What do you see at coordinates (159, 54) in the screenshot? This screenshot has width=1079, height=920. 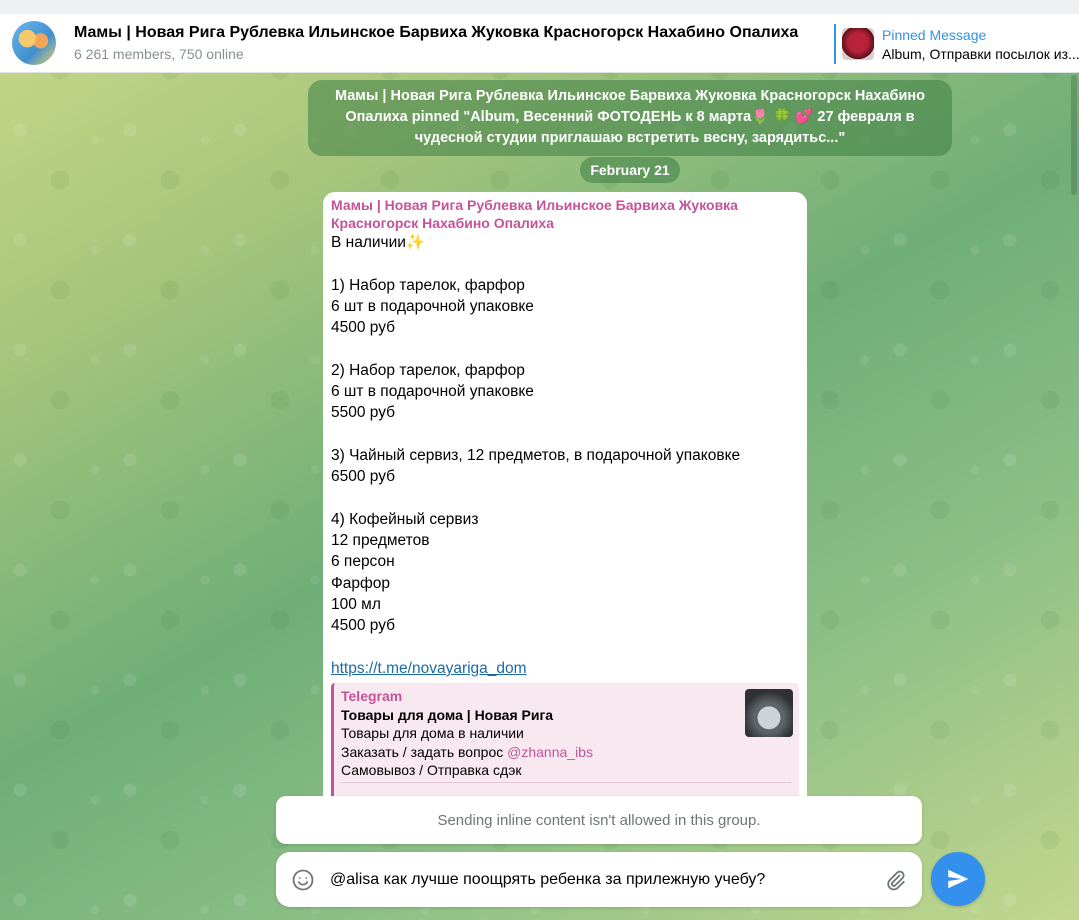 I see `chat-members-status: 6 261 members, 750 online` at bounding box center [159, 54].